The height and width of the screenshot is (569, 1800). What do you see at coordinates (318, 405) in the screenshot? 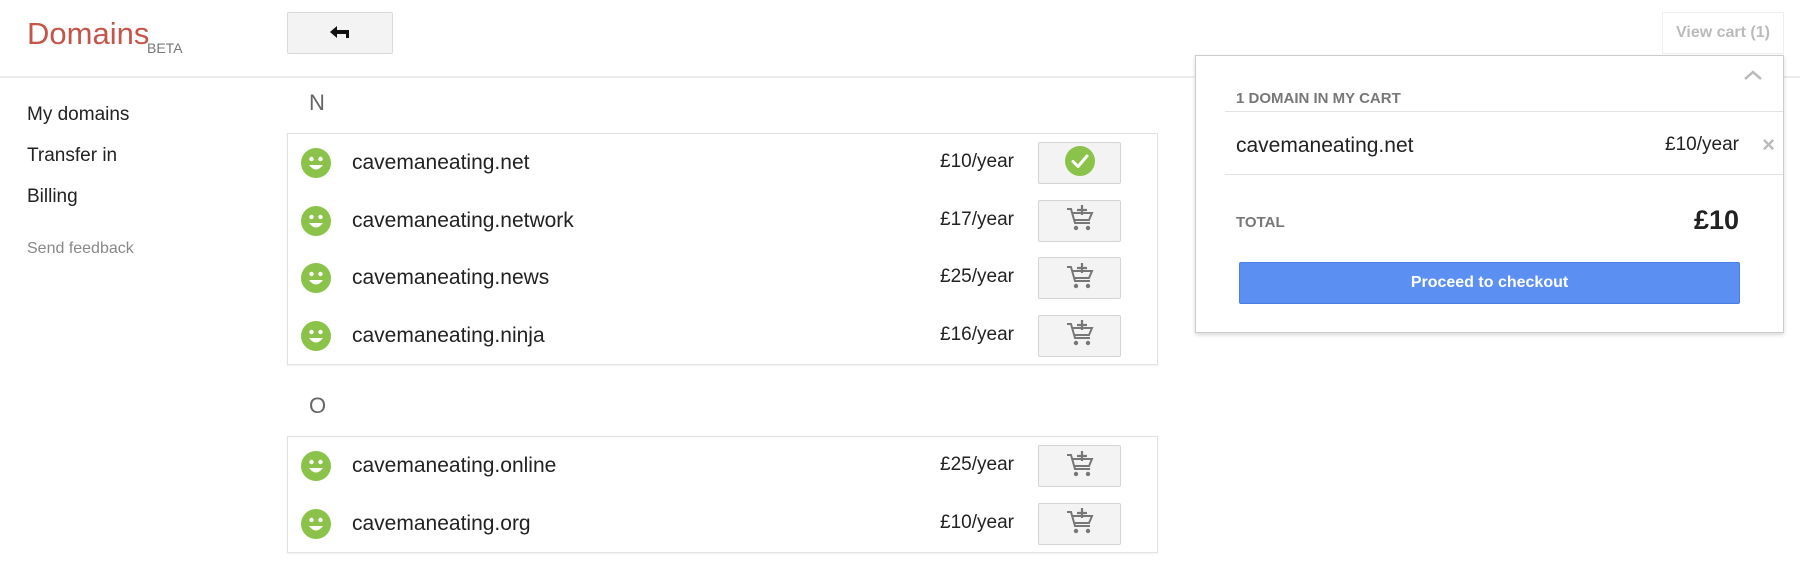
I see `section-letter: O` at bounding box center [318, 405].